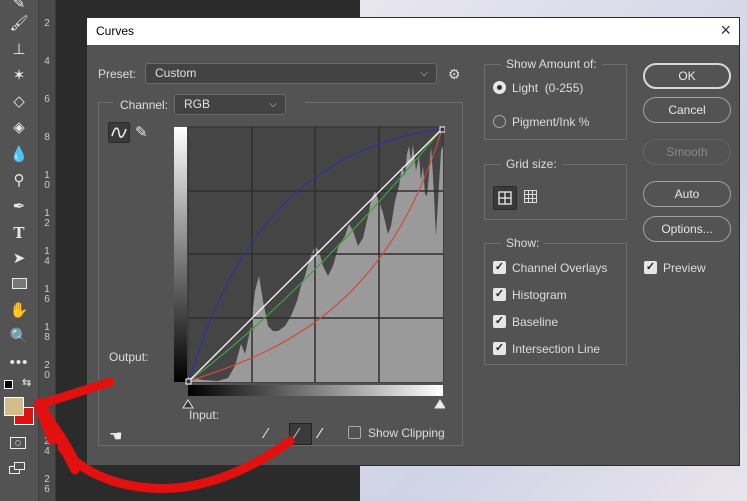 This screenshot has width=747, height=501. Describe the element at coordinates (439, 404) in the screenshot. I see `white-point-slider` at that location.